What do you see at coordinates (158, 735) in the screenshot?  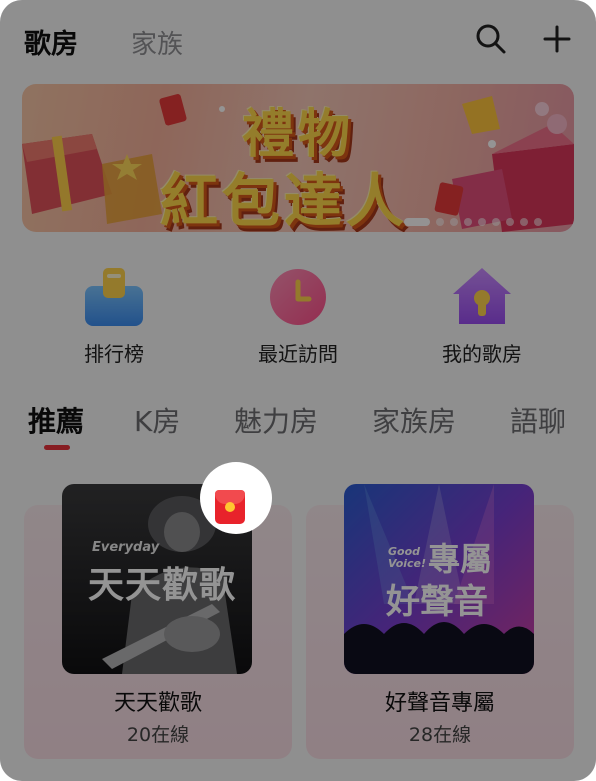 I see `room-online-count: 20在線` at bounding box center [158, 735].